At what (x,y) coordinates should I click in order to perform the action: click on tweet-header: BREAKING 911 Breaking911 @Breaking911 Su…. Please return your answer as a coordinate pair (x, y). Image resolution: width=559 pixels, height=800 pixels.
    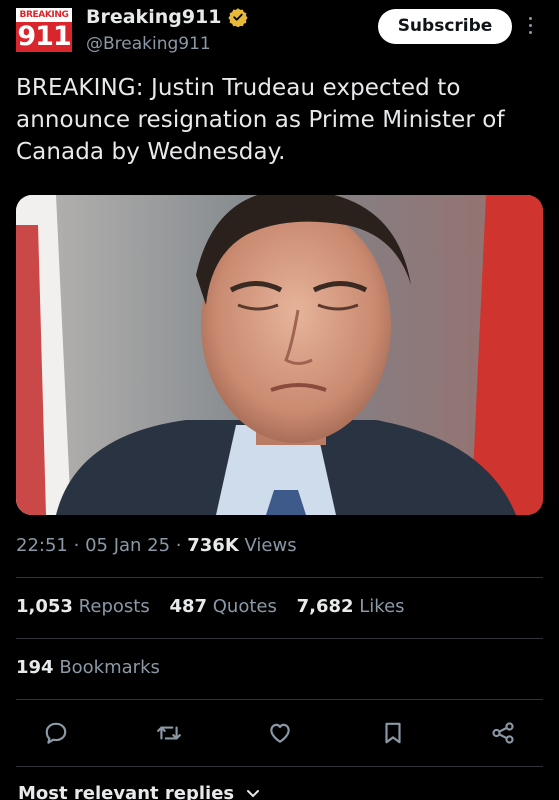
    Looking at the image, I should click on (279, 32).